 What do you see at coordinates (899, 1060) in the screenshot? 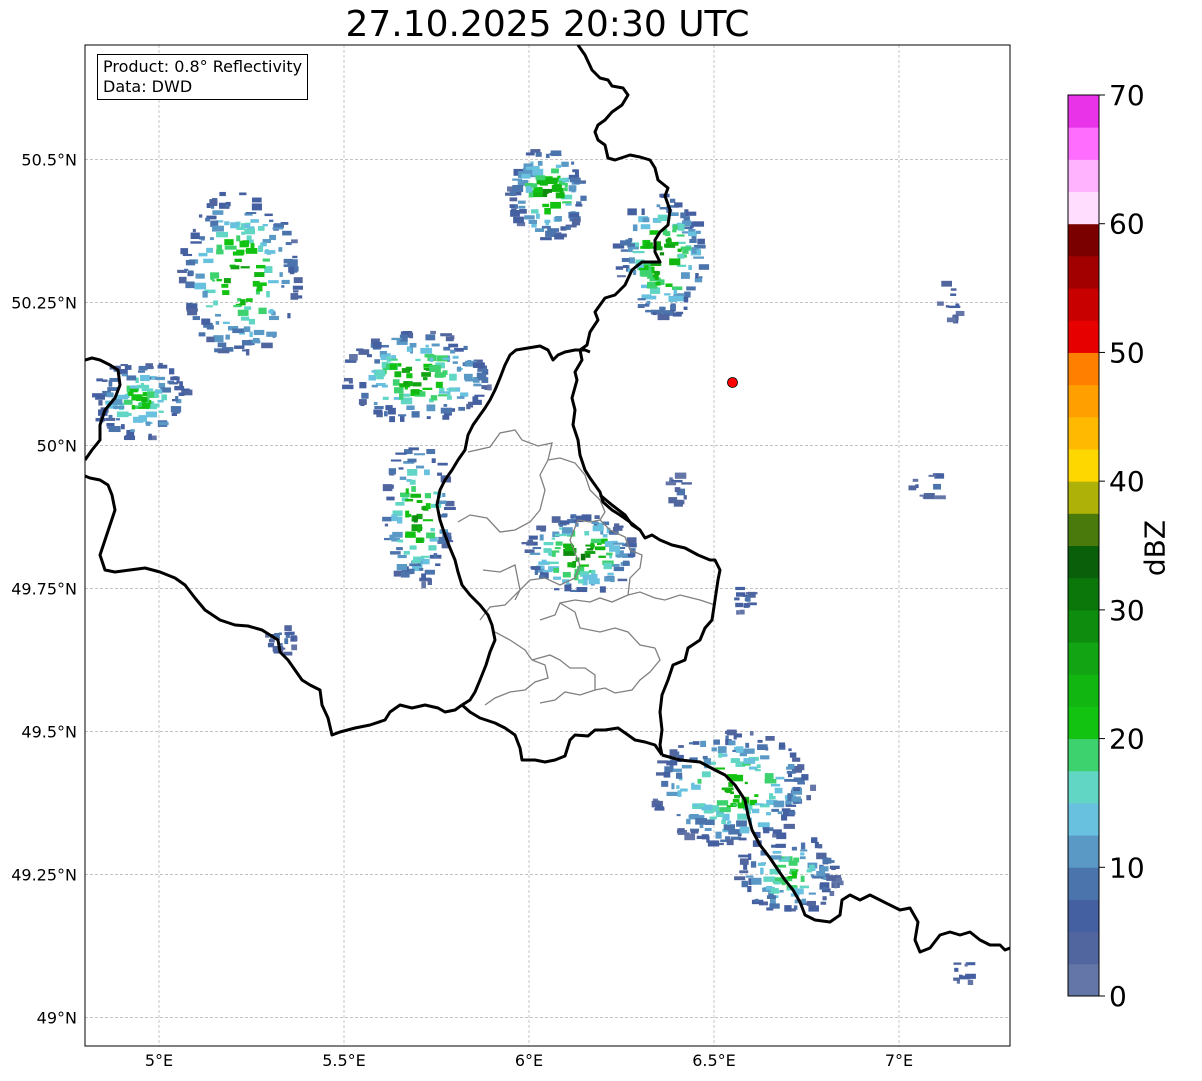
I see `lon-tick-label: 7°E` at bounding box center [899, 1060].